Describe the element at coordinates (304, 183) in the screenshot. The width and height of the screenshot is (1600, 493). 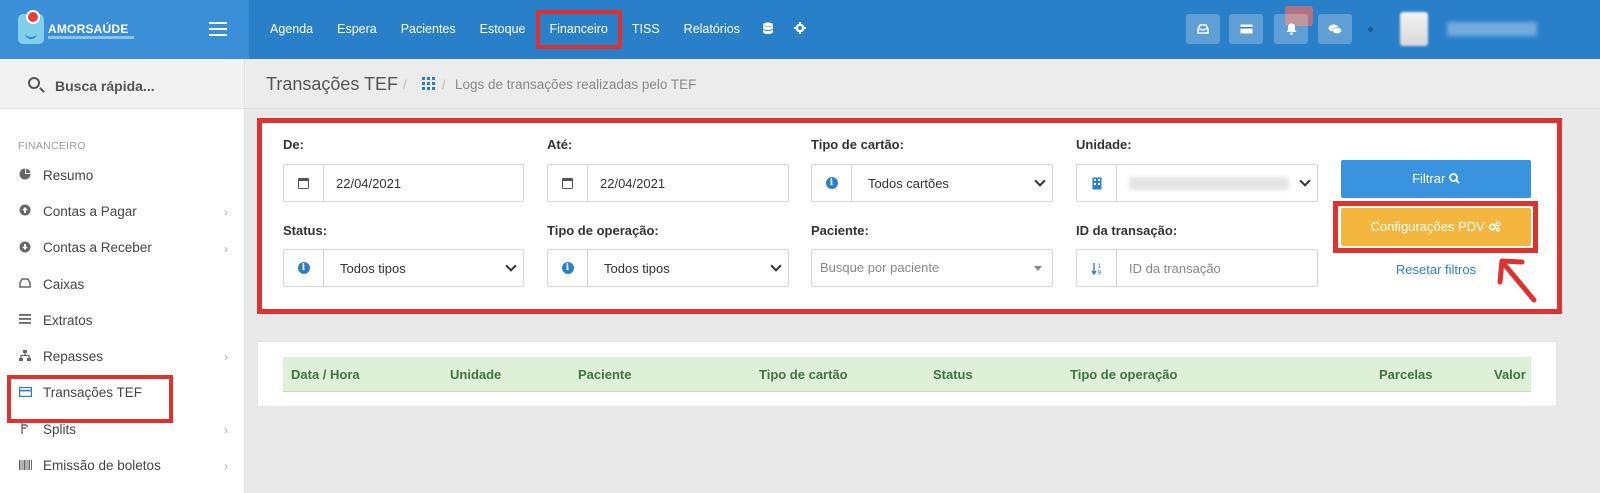
I see `calendar-icon` at that location.